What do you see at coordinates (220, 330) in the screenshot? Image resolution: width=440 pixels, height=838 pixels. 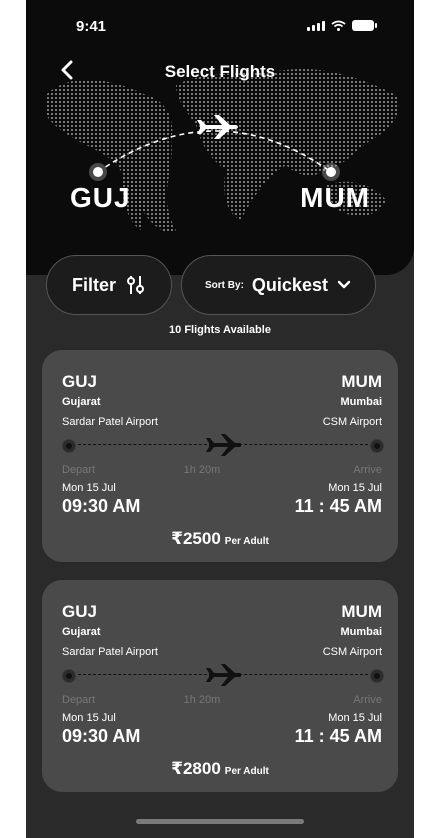 I see `flights-count: 10 Flights Available` at bounding box center [220, 330].